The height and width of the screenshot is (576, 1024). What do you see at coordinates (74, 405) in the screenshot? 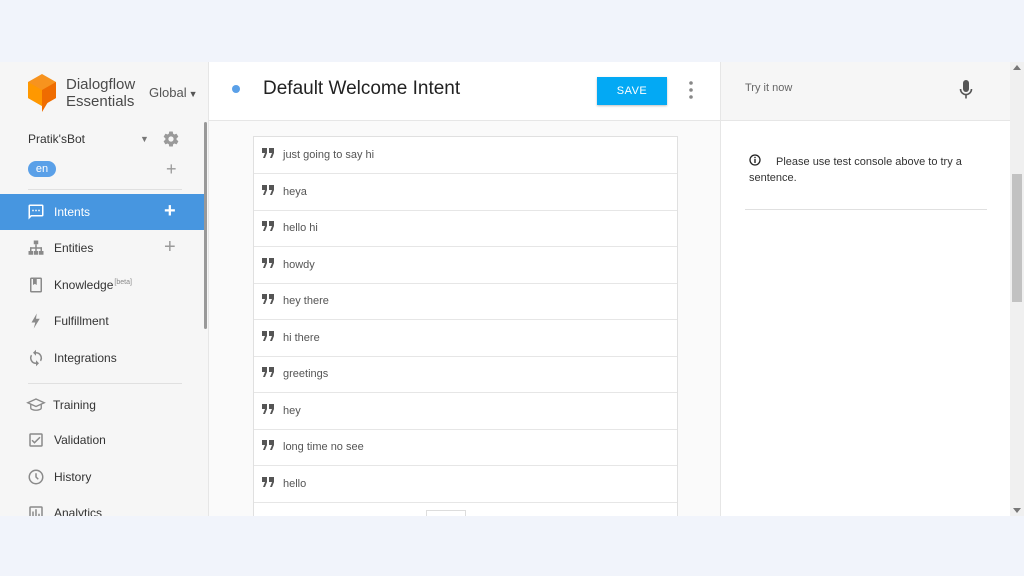
I see `sidebar-item-label: Training` at bounding box center [74, 405].